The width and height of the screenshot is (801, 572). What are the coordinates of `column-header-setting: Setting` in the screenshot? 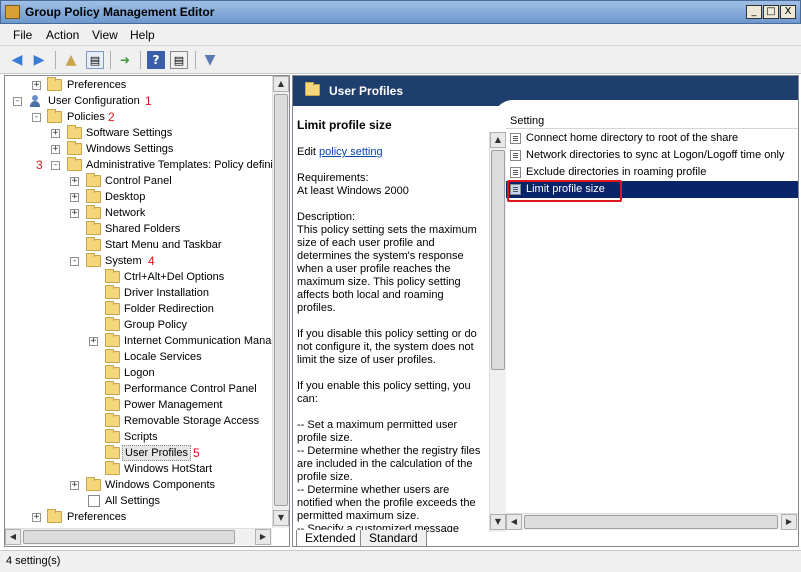 It's located at (652, 121).